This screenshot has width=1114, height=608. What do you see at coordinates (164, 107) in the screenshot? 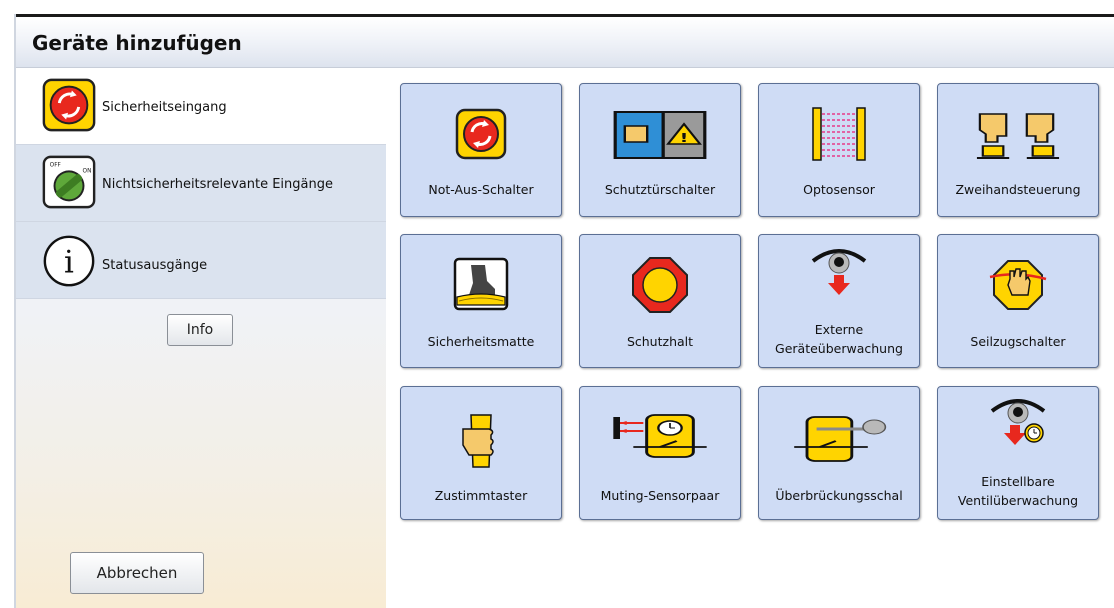
I see `category-label: Sicherheitseingang` at bounding box center [164, 107].